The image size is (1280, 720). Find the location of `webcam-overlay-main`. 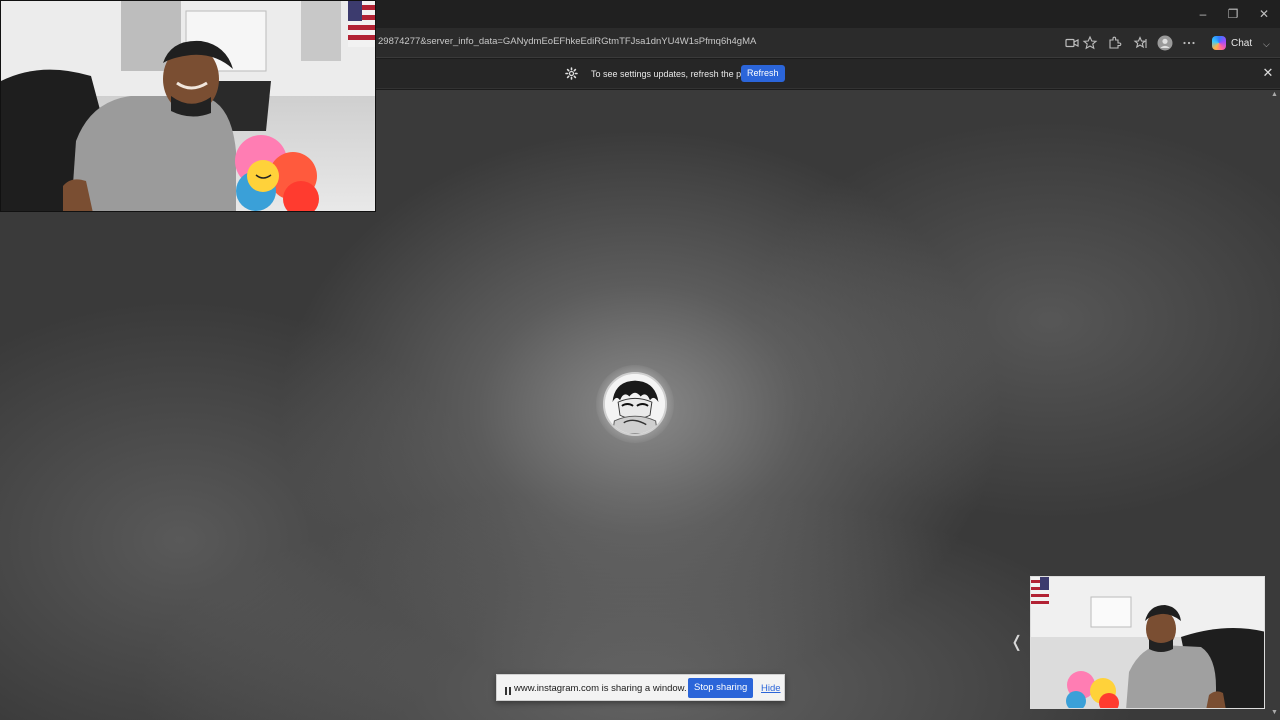

webcam-overlay-main is located at coordinates (188, 106).